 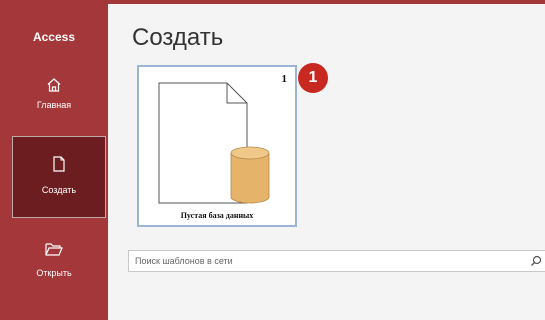 What do you see at coordinates (313, 78) in the screenshot?
I see `step-callout-badge: 1` at bounding box center [313, 78].